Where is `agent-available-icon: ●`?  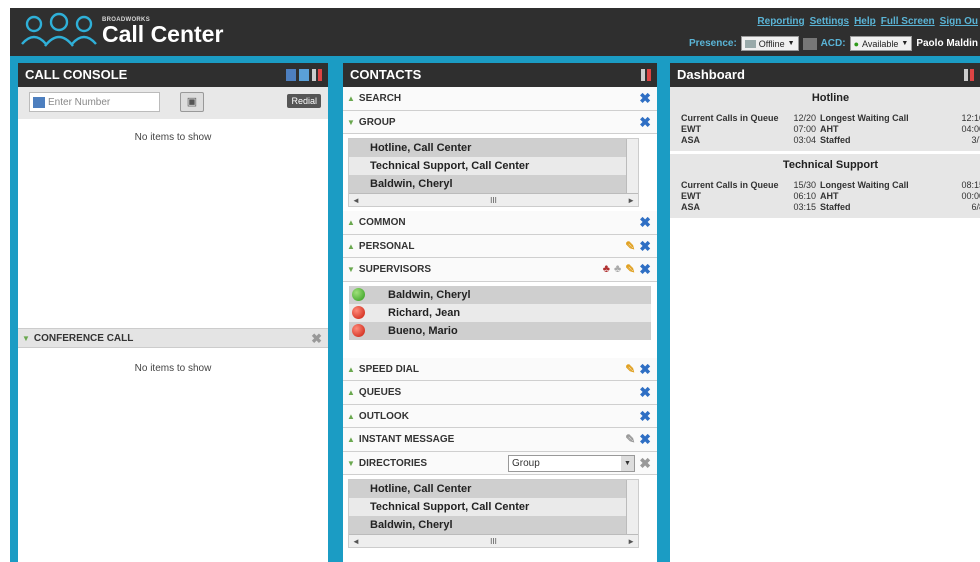 agent-available-icon: ● is located at coordinates (856, 43).